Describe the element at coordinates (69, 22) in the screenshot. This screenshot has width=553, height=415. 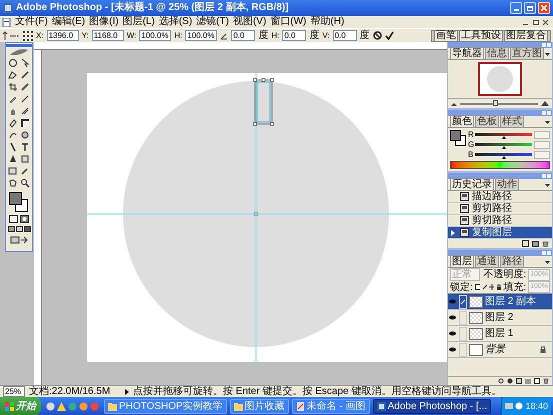
I see `menu-item: 编辑(E)` at that location.